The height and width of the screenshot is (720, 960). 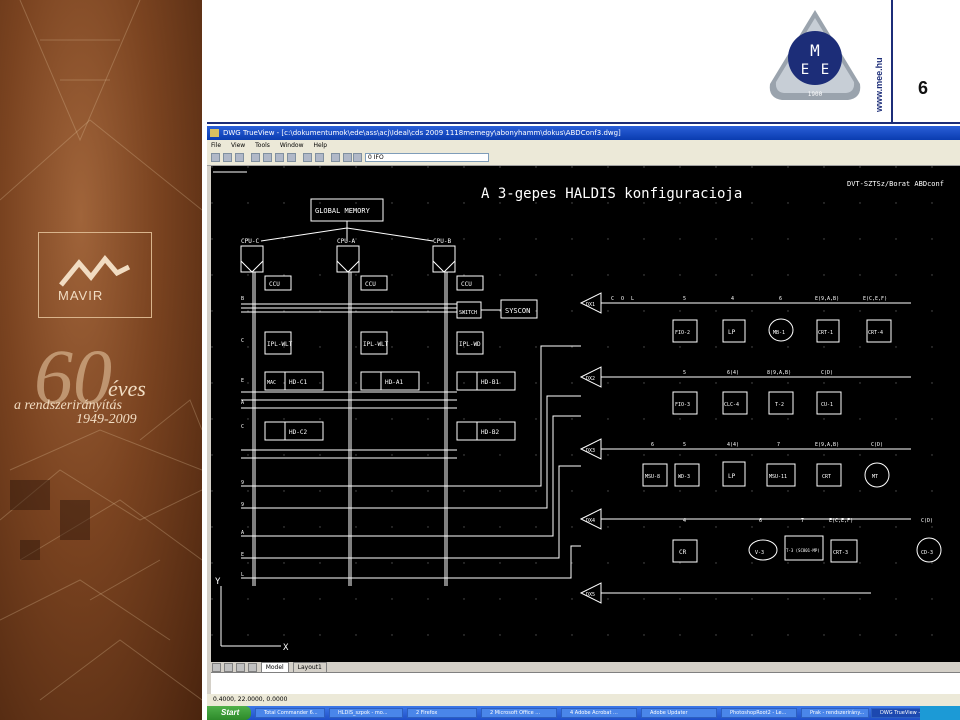 What do you see at coordinates (81, 295) in the screenshot?
I see `brand-name: MAVIR` at bounding box center [81, 295].